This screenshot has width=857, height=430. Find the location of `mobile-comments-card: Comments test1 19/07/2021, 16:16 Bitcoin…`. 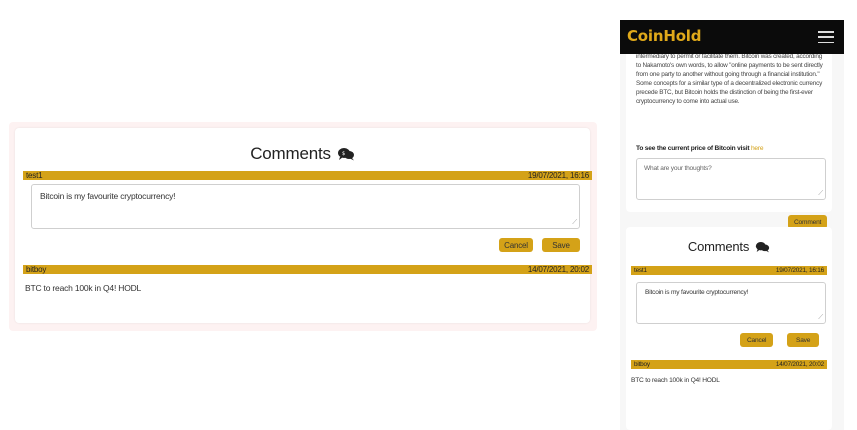

mobile-comments-card: Comments test1 19/07/2021, 16:16 Bitcoin… is located at coordinates (729, 328).